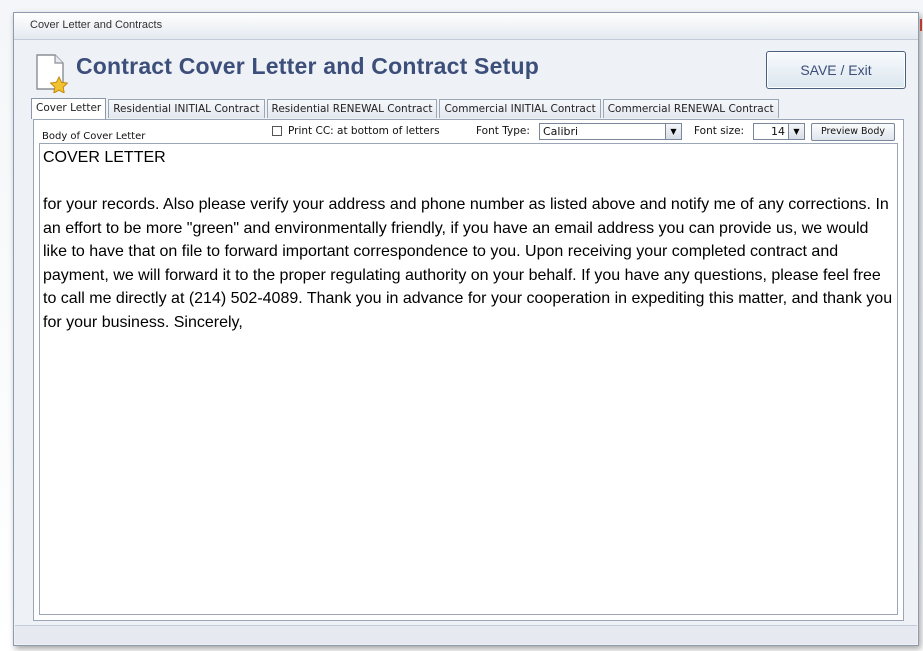  What do you see at coordinates (364, 131) in the screenshot?
I see `print-cc-label: Print CC: at bottom of letters` at bounding box center [364, 131].